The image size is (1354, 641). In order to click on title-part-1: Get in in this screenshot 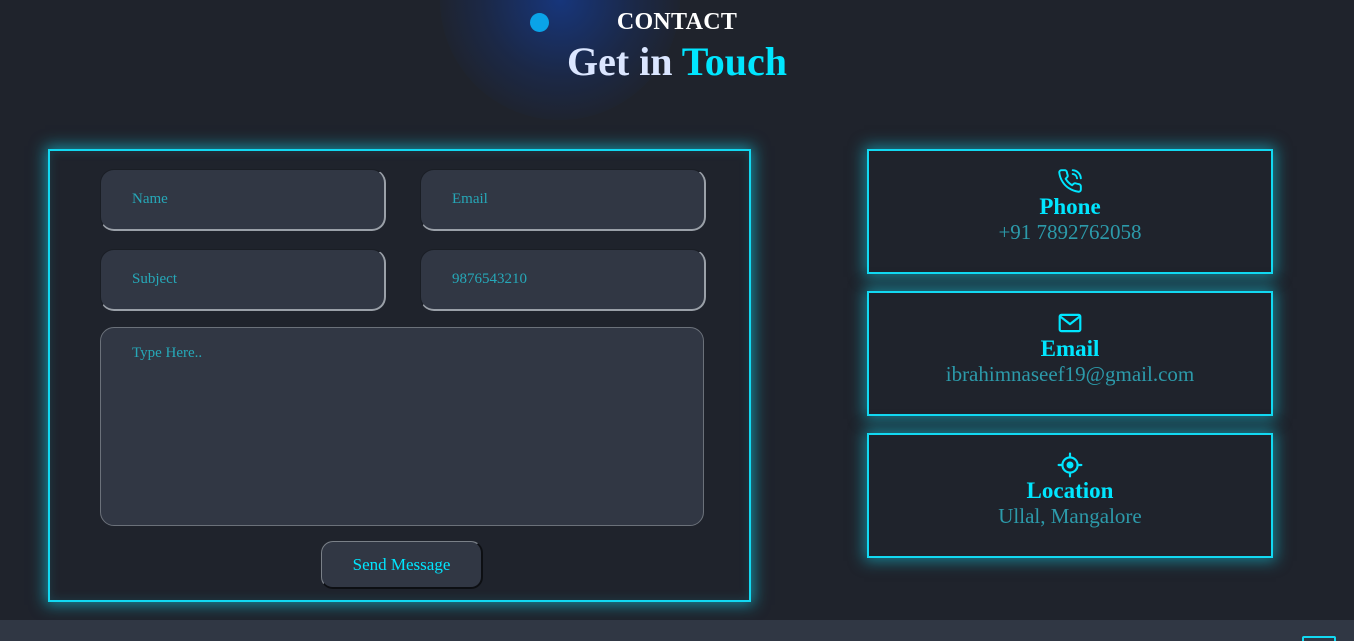, I will do `click(619, 61)`.